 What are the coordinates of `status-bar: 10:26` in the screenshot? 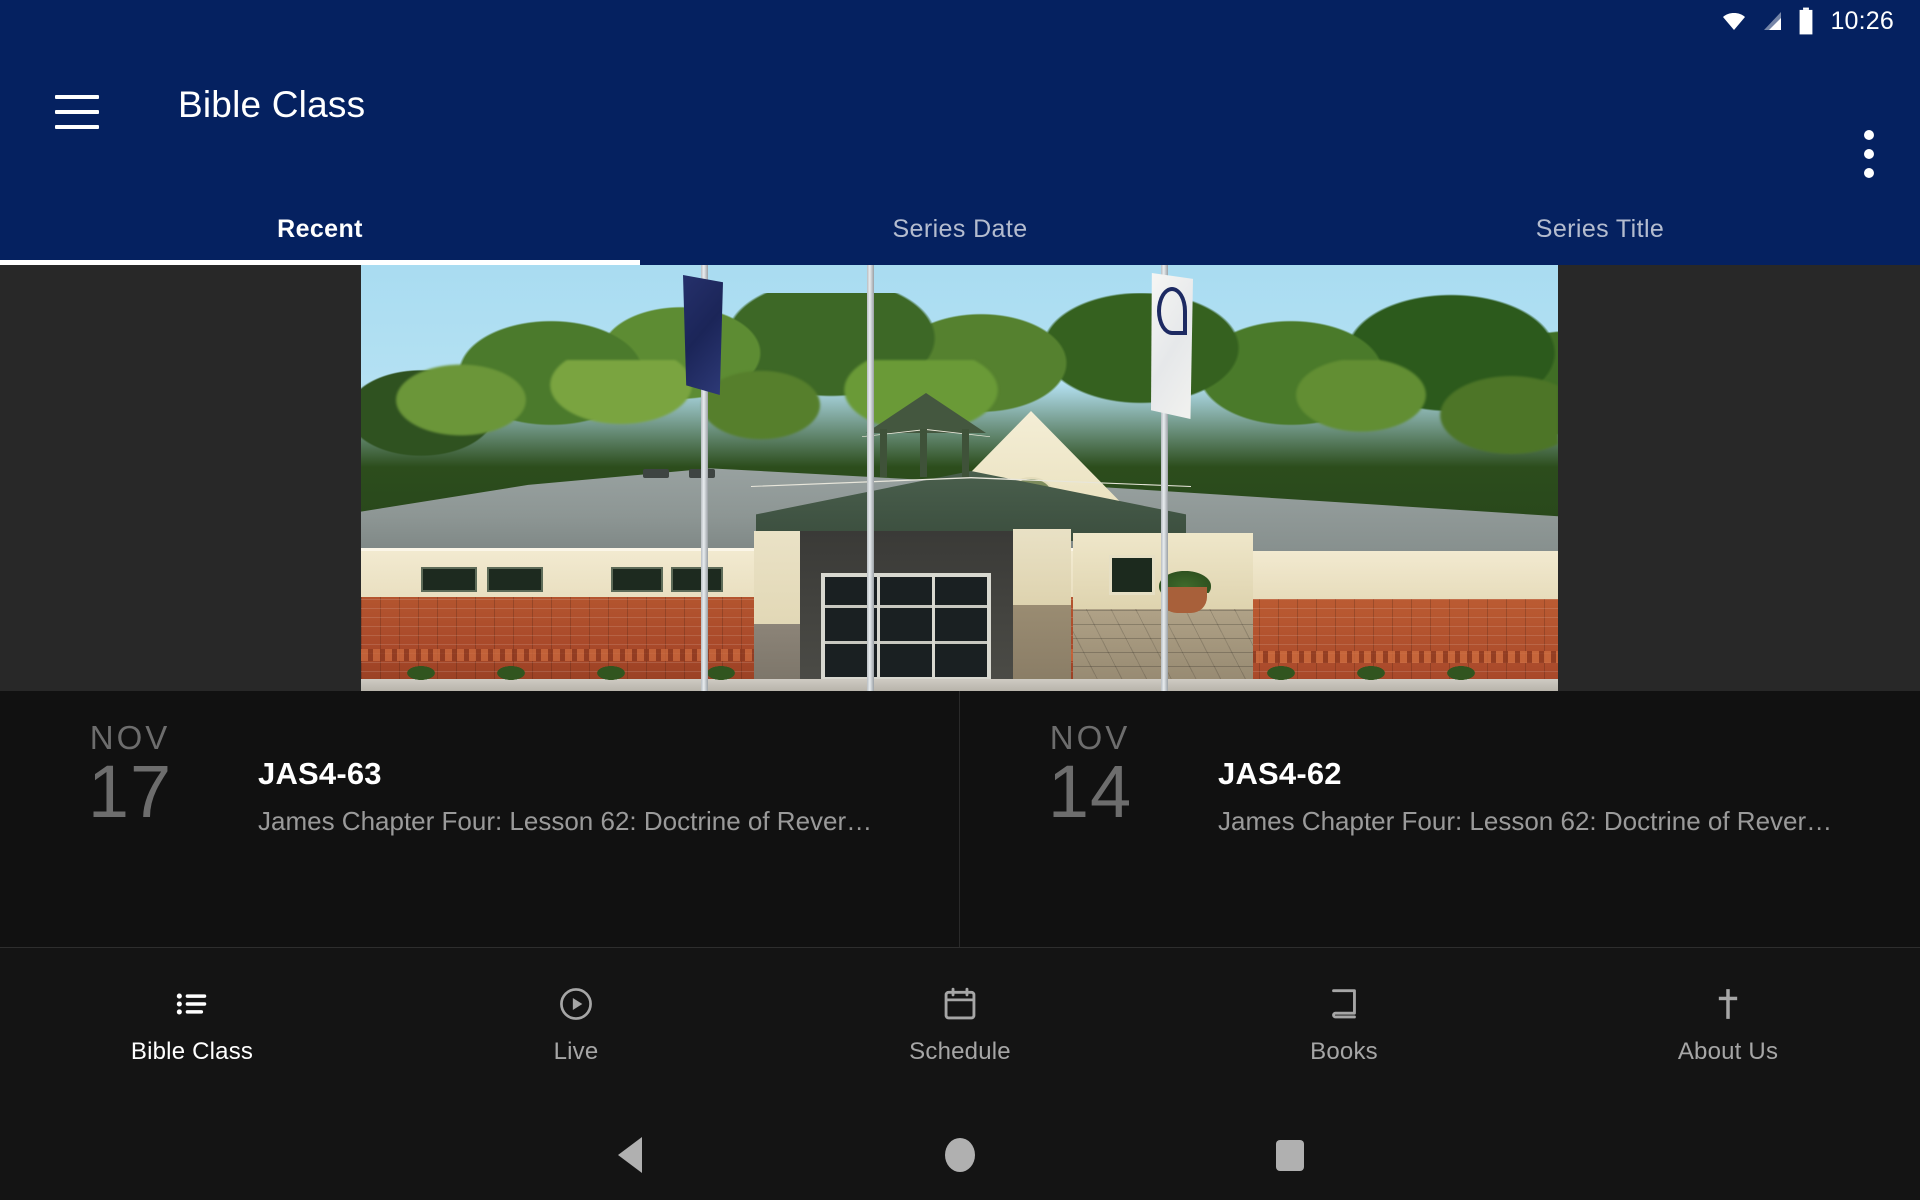 It's located at (960, 21).